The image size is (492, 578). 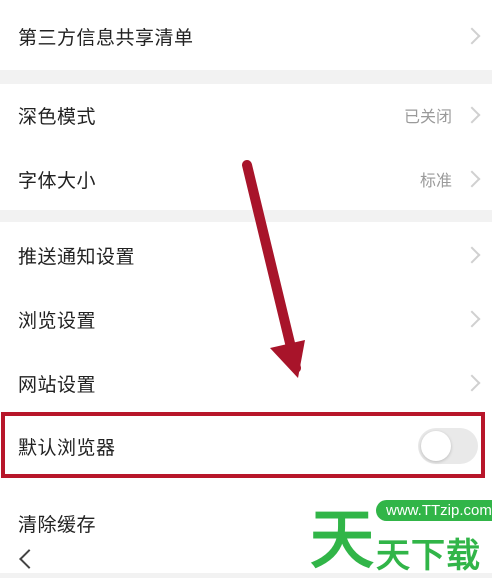 I want to click on watermark-big-char: 天, so click(x=342, y=541).